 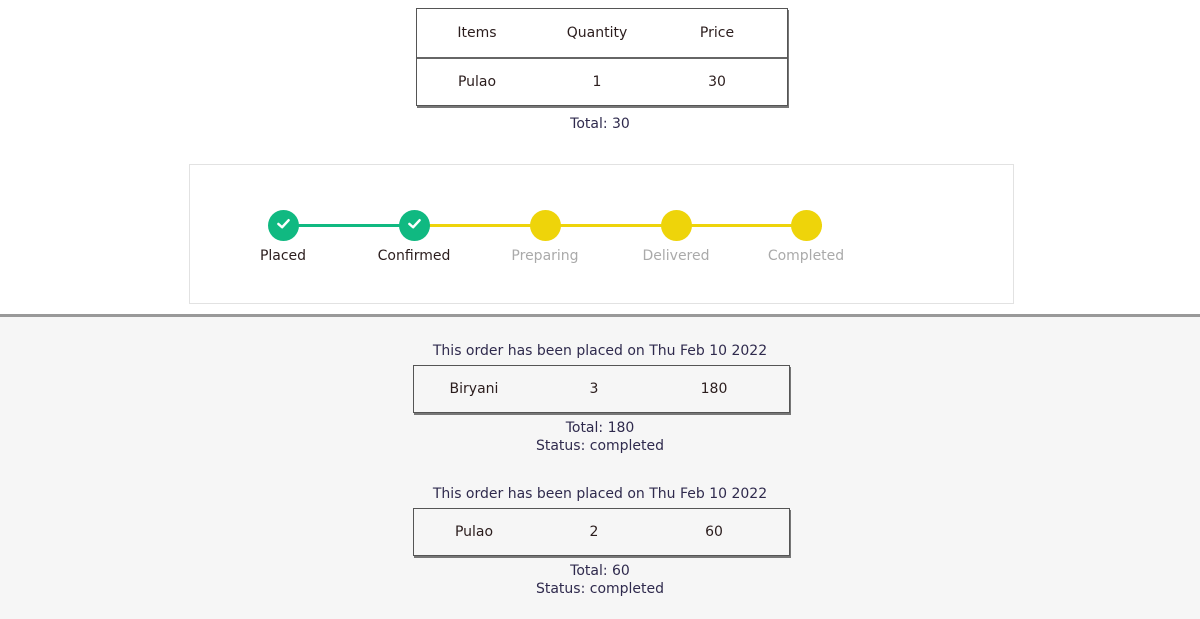 I want to click on quantity-cell: 2, so click(x=594, y=532).